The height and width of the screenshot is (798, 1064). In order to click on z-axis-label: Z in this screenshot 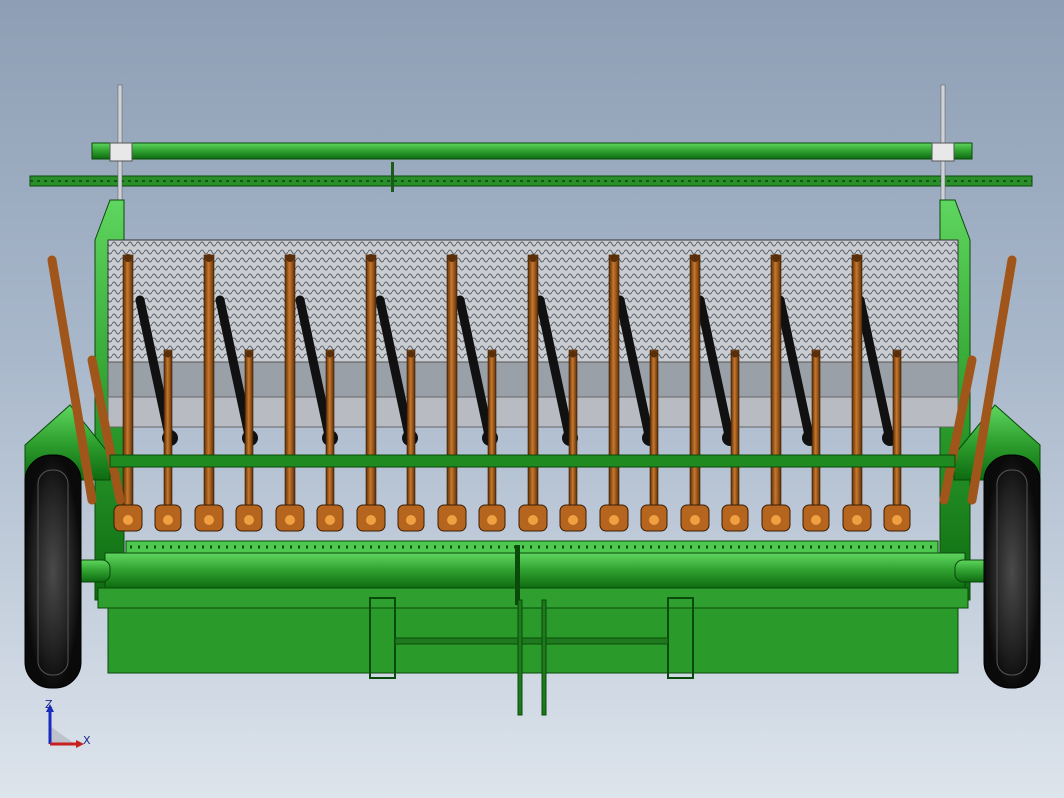, I will do `click(49, 704)`.